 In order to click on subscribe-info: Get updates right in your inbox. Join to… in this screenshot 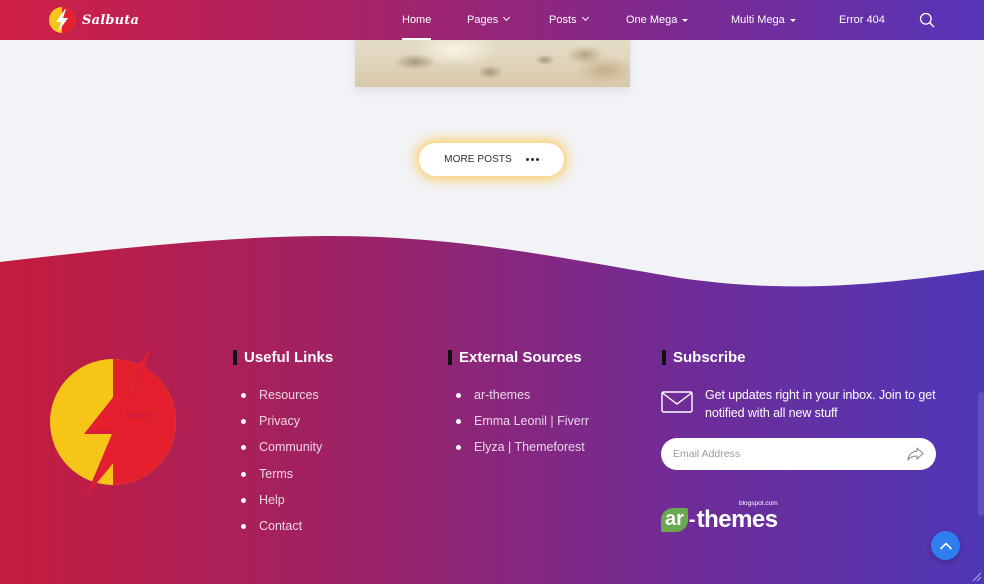, I will do `click(806, 404)`.